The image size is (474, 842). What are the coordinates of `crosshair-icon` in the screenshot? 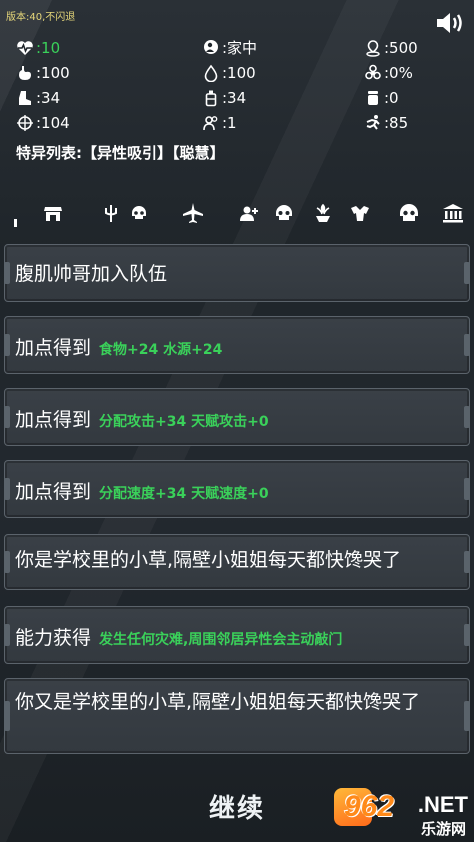 It's located at (25, 123).